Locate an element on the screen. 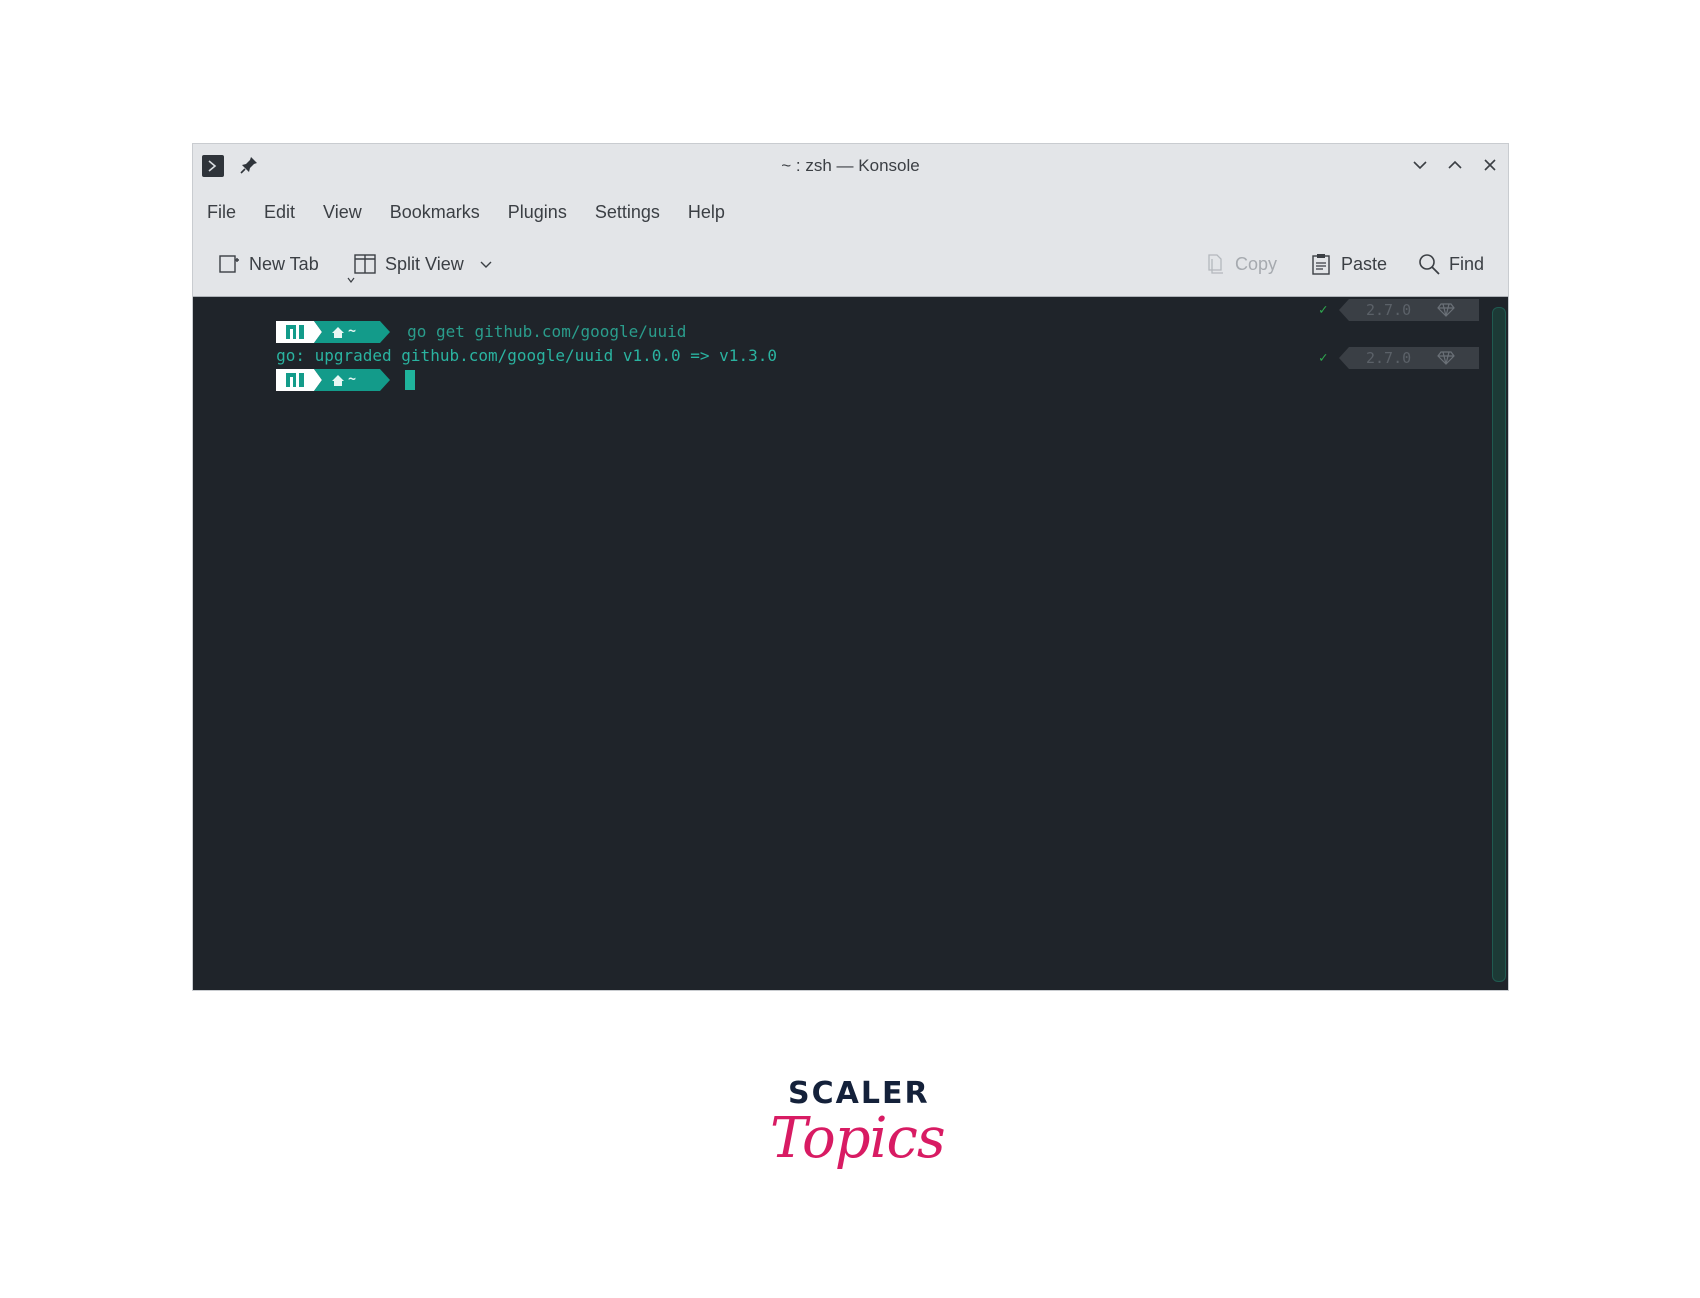  maximize-button is located at coordinates (1455, 165).